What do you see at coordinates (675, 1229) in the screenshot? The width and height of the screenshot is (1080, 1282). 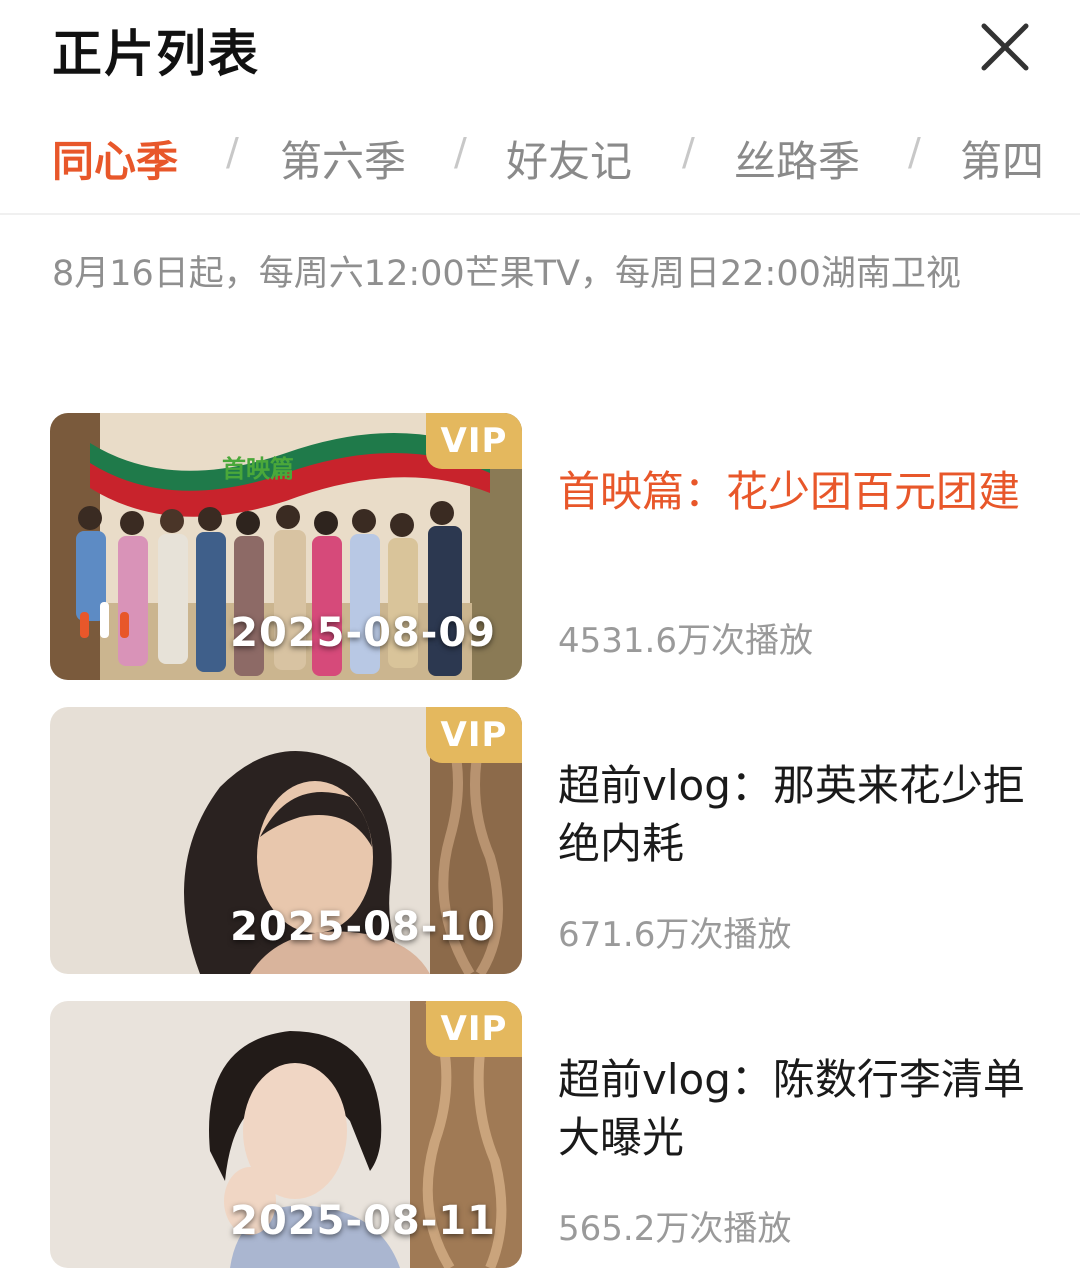 I see `play-count: 565.2万次播放` at bounding box center [675, 1229].